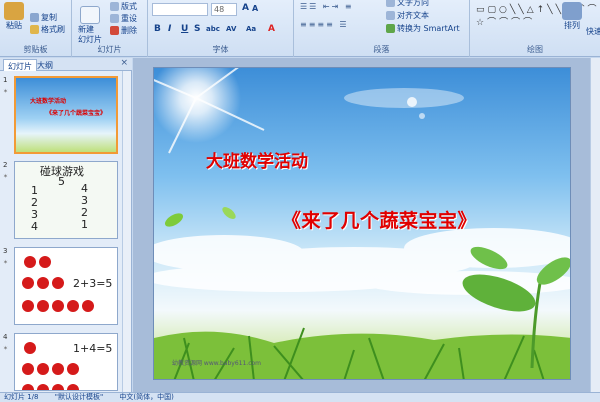 The height and width of the screenshot is (402, 600). Describe the element at coordinates (93, 283) in the screenshot. I see `thumb-equation: 2+3=5` at that location.